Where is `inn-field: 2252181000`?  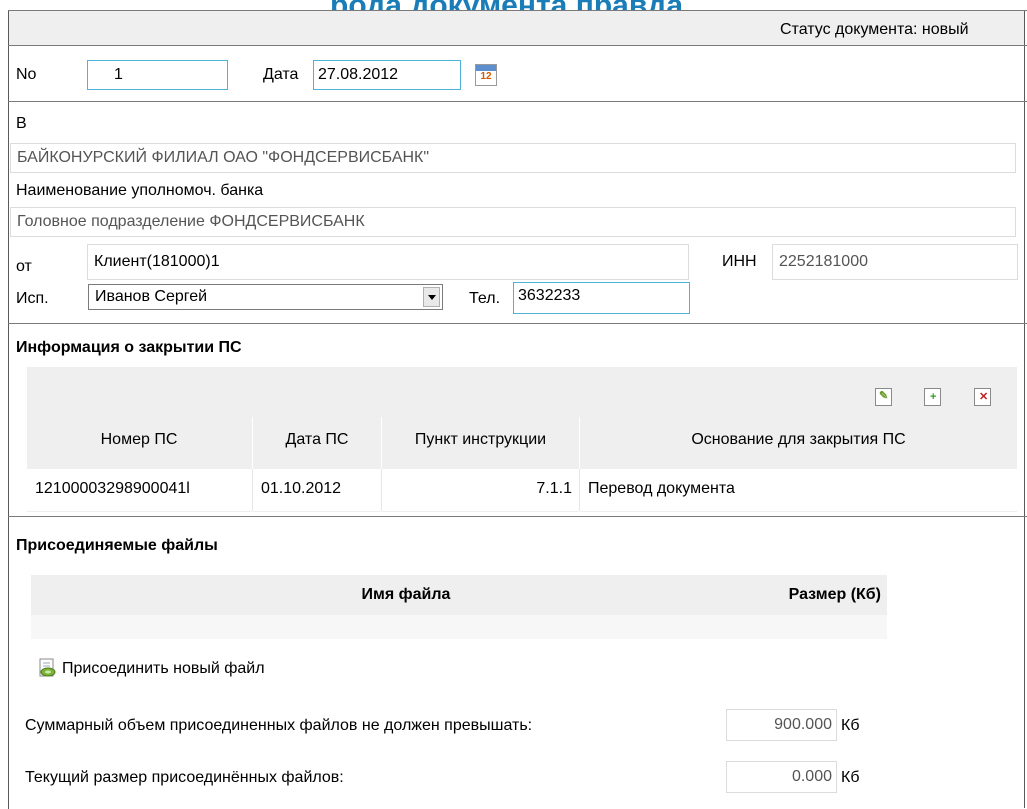
inn-field: 2252181000 is located at coordinates (895, 262).